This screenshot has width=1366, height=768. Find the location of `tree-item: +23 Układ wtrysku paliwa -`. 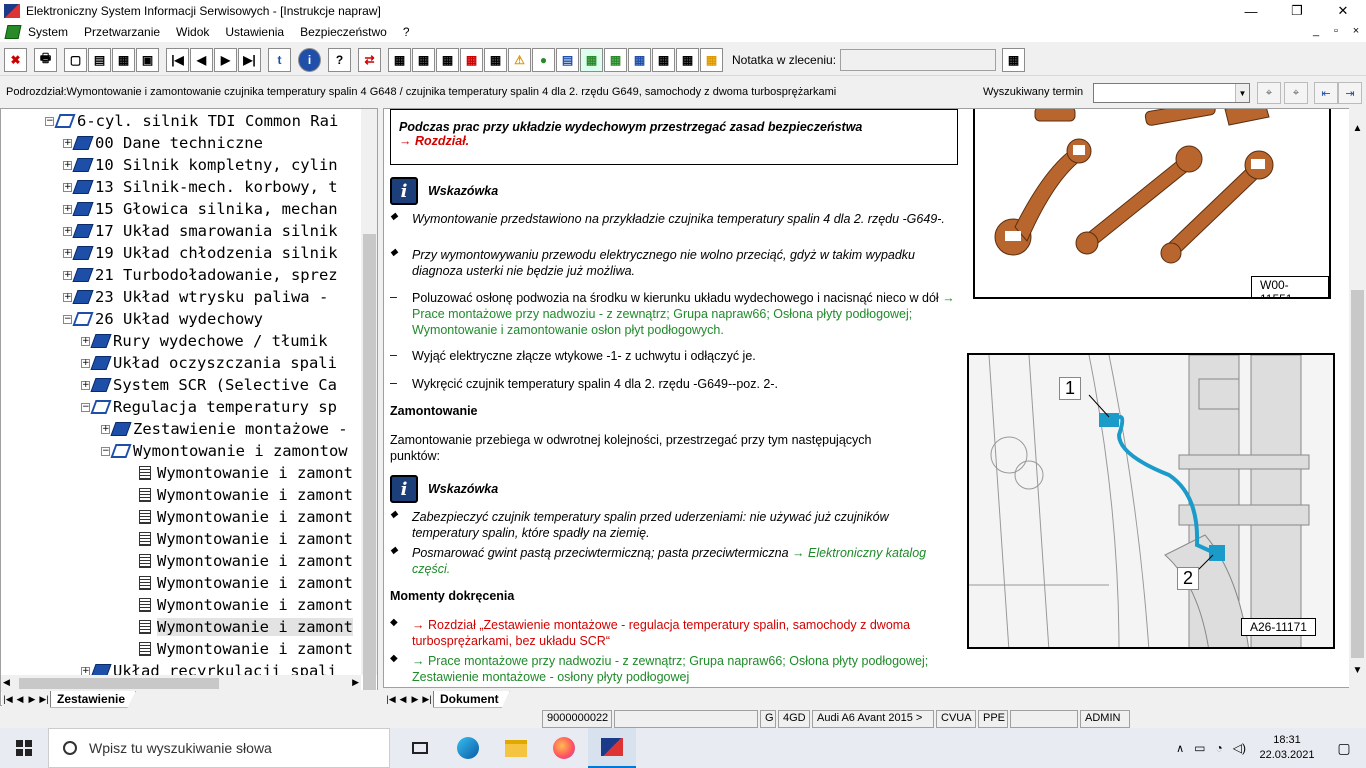

tree-item: +23 Układ wtrysku paliwa - is located at coordinates (195, 297).